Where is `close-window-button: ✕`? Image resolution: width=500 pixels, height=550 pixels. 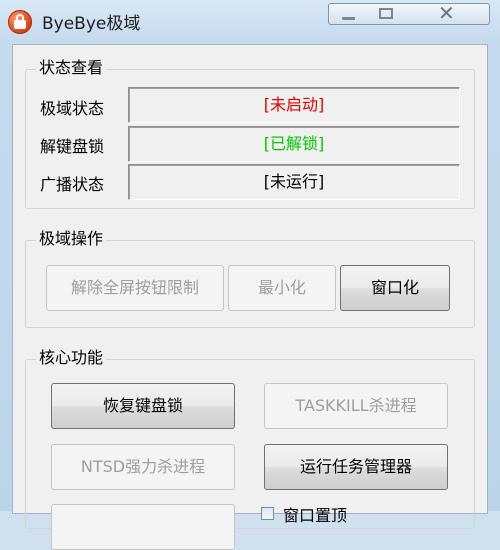
close-window-button: ✕ is located at coordinates (448, 13).